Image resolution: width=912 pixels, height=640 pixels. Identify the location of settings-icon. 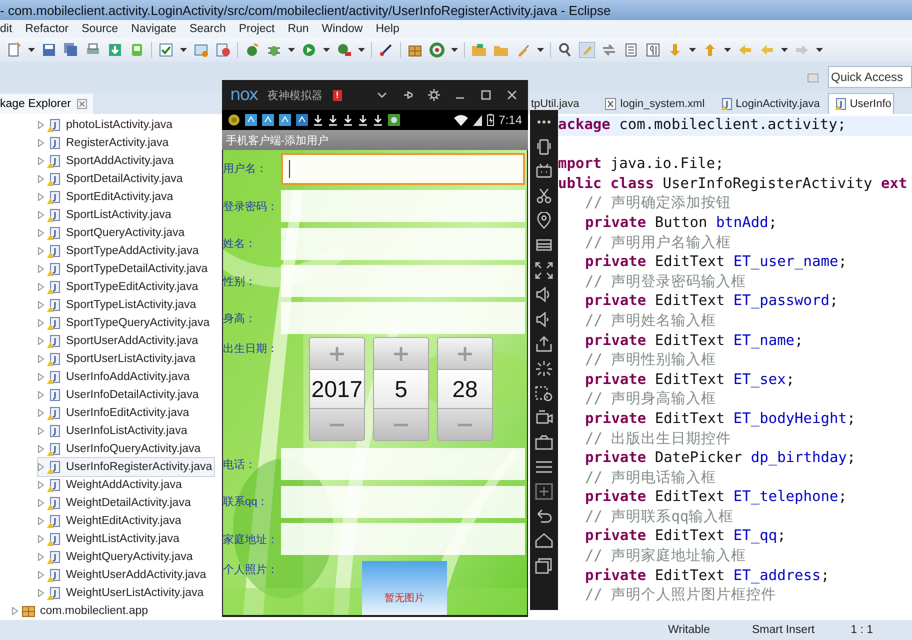
(434, 95).